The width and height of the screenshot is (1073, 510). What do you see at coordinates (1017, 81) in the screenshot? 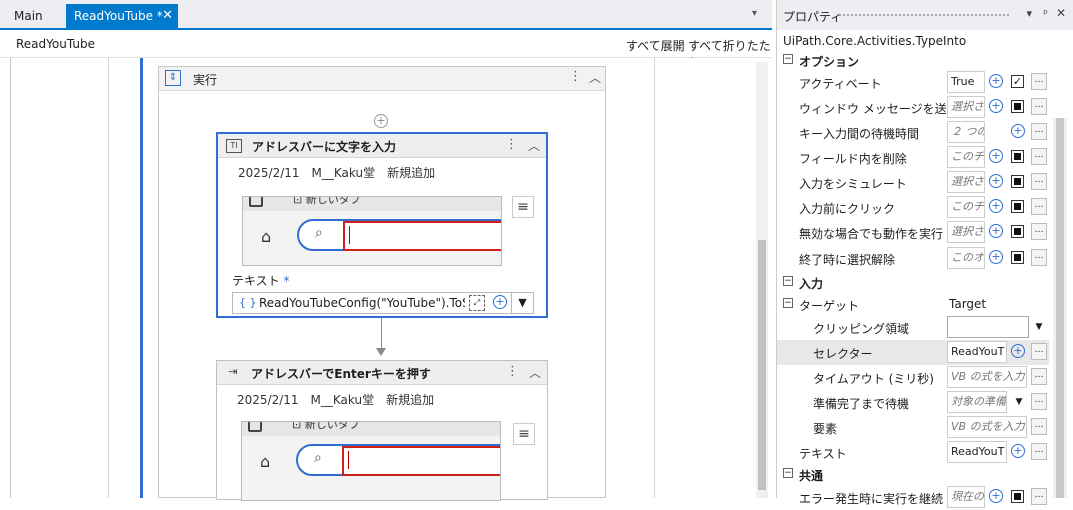
I see `checkbox: ✓` at bounding box center [1017, 81].